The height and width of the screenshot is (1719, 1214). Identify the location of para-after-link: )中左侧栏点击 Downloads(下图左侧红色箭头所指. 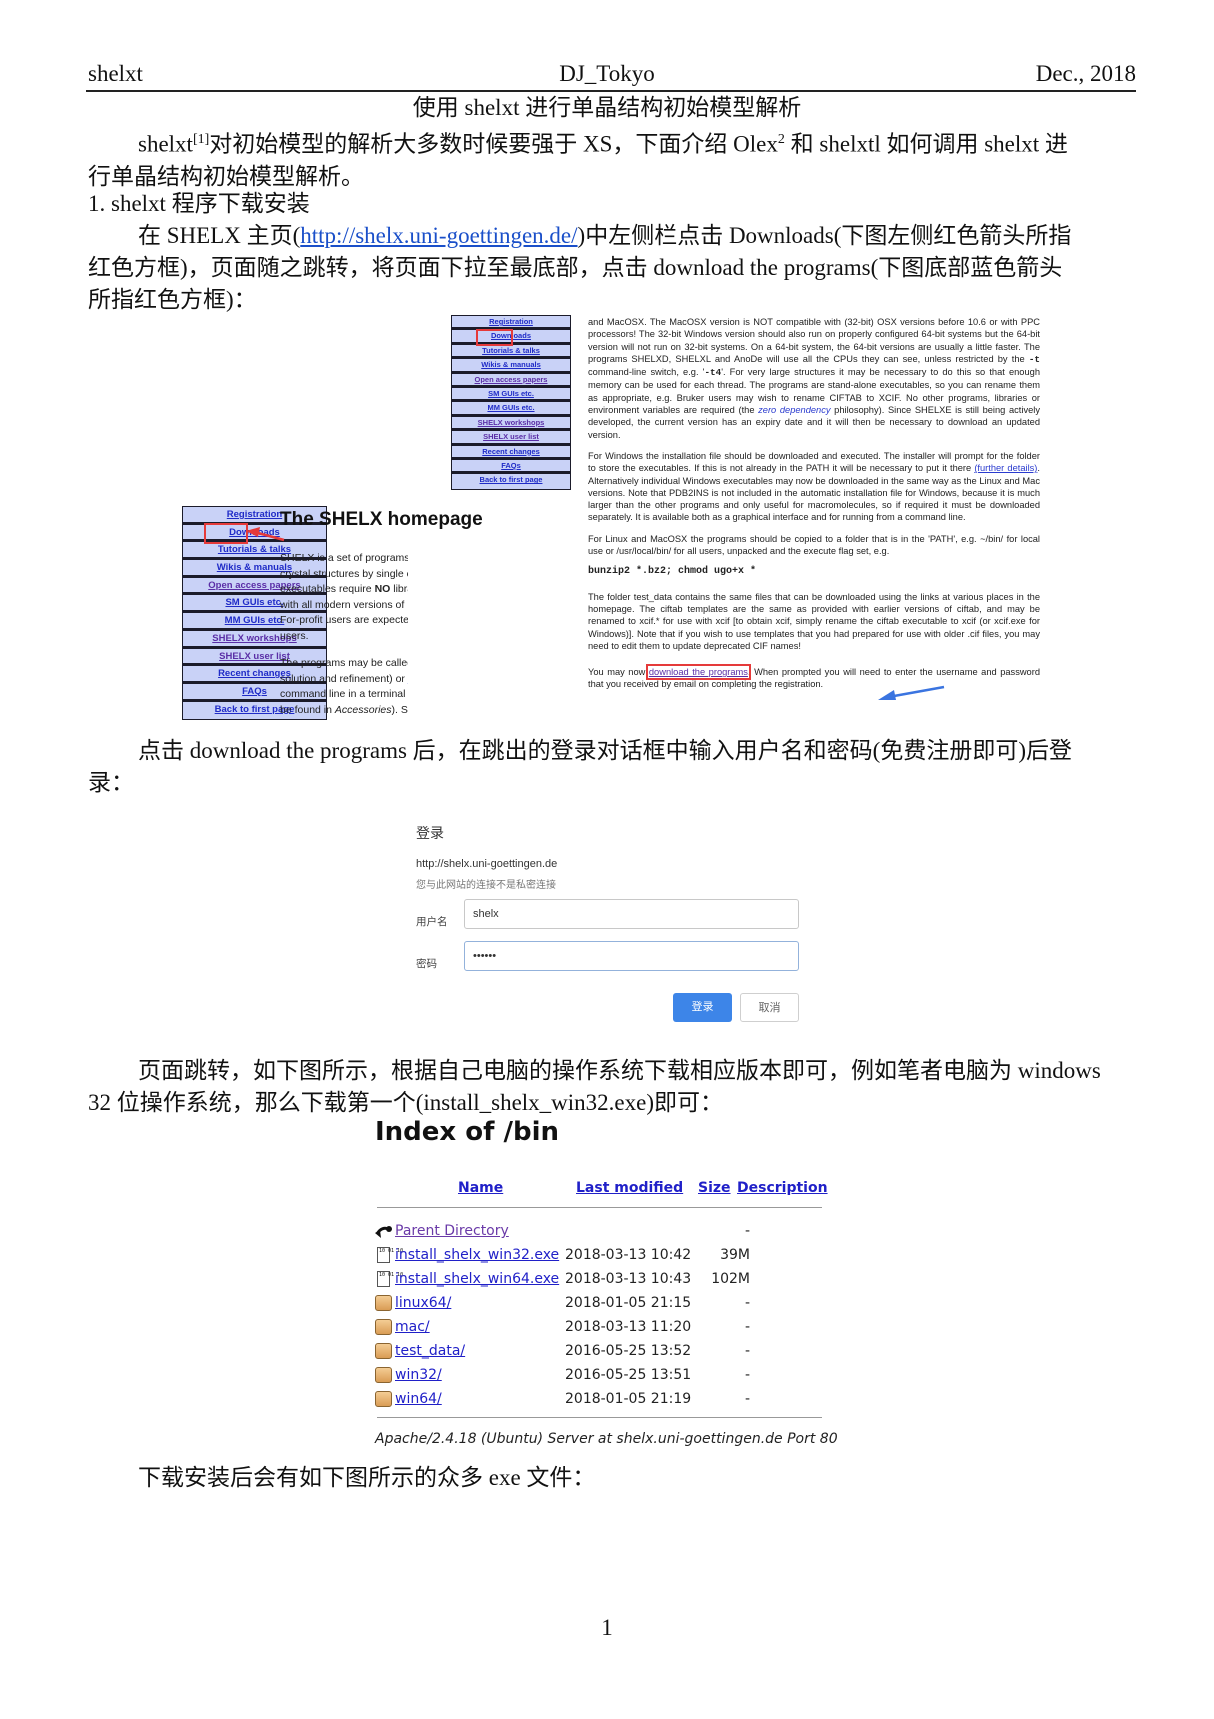
(824, 235).